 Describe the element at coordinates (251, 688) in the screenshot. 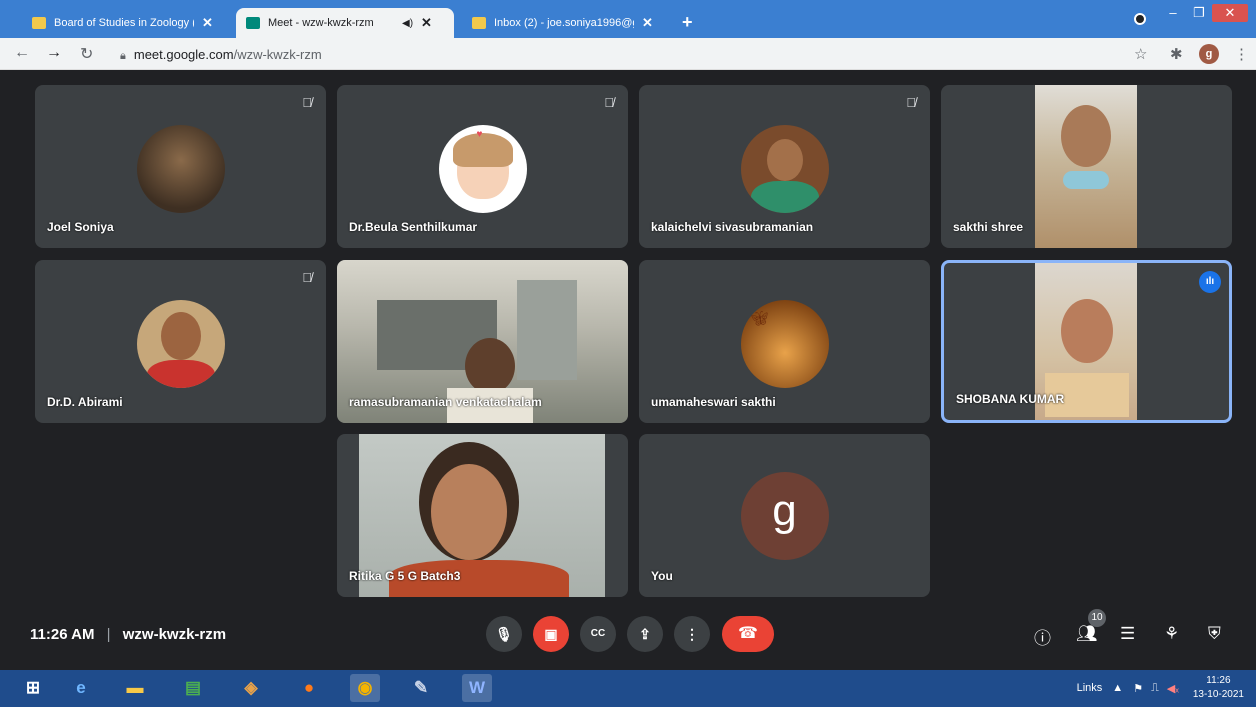

I see `paint-icon: ◈` at that location.